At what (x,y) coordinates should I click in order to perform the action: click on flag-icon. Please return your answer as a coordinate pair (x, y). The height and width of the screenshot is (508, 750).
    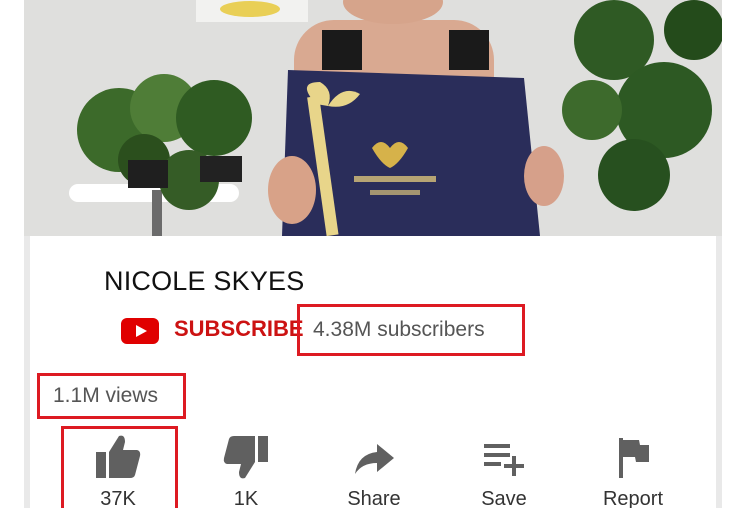
    Looking at the image, I should click on (634, 458).